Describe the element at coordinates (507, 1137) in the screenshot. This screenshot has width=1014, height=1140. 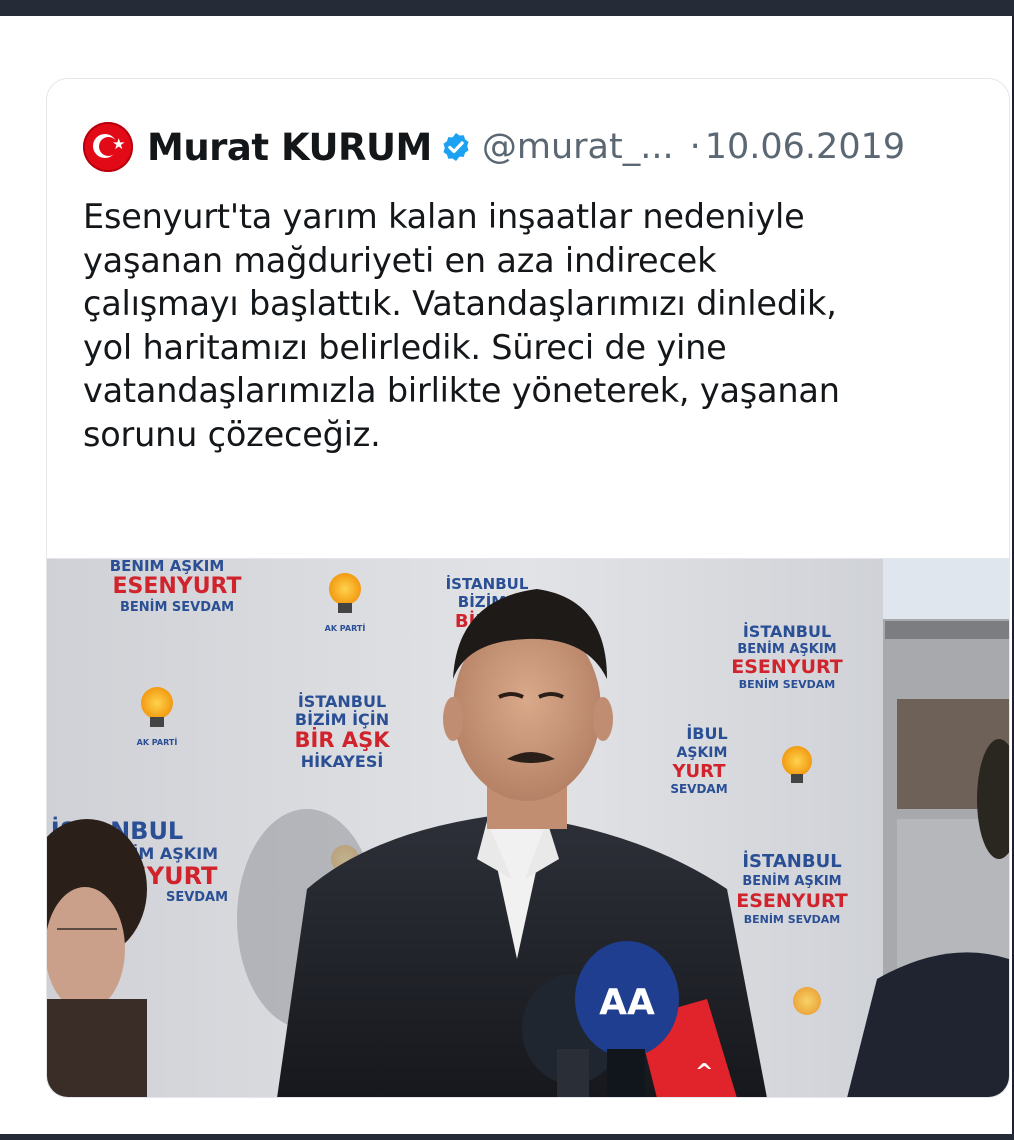
I see `bottom-frame-bar` at that location.